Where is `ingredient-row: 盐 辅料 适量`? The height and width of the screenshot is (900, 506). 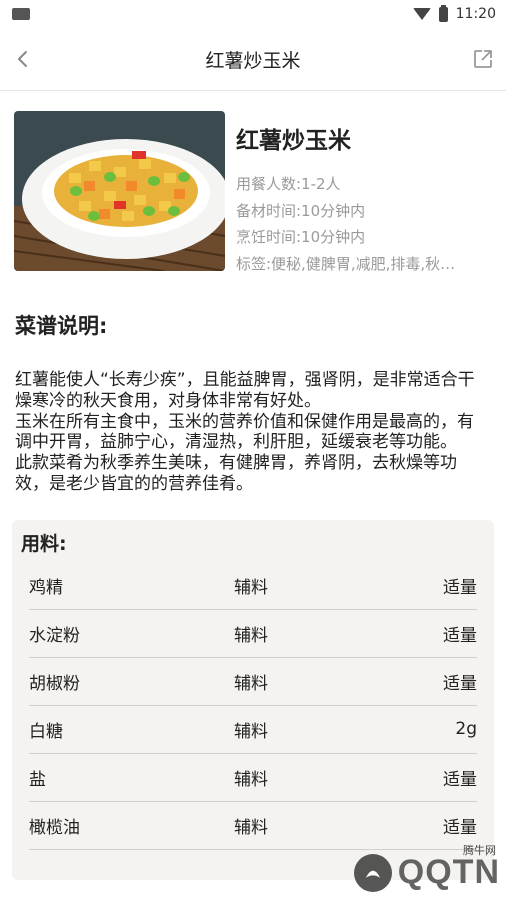
ingredient-row: 盐 辅料 适量 is located at coordinates (253, 778).